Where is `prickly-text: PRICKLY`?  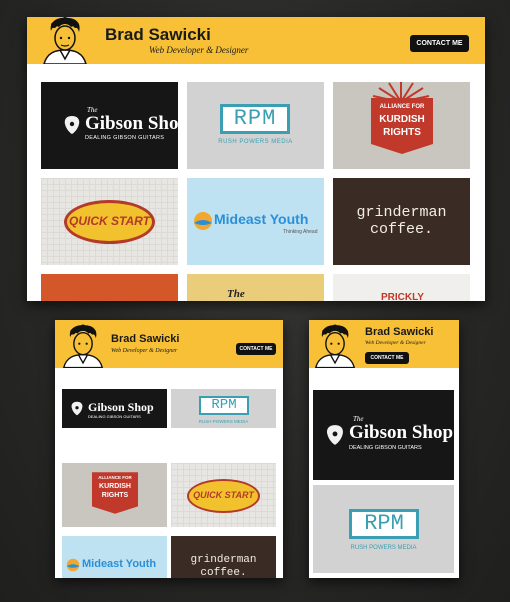
prickly-text: PRICKLY is located at coordinates (402, 296).